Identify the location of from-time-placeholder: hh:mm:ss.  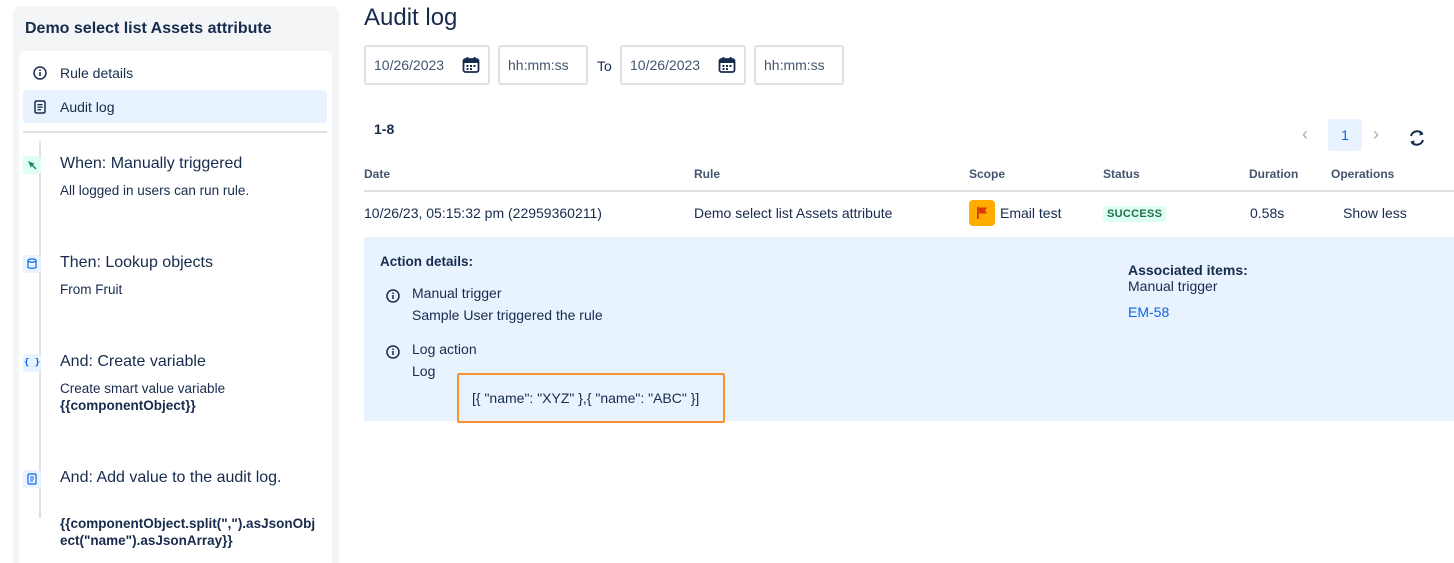
(538, 65).